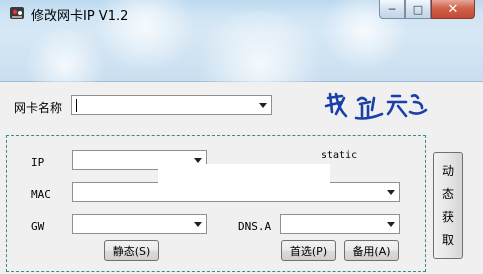  What do you see at coordinates (453, 9) in the screenshot?
I see `close-button: ✕` at bounding box center [453, 9].